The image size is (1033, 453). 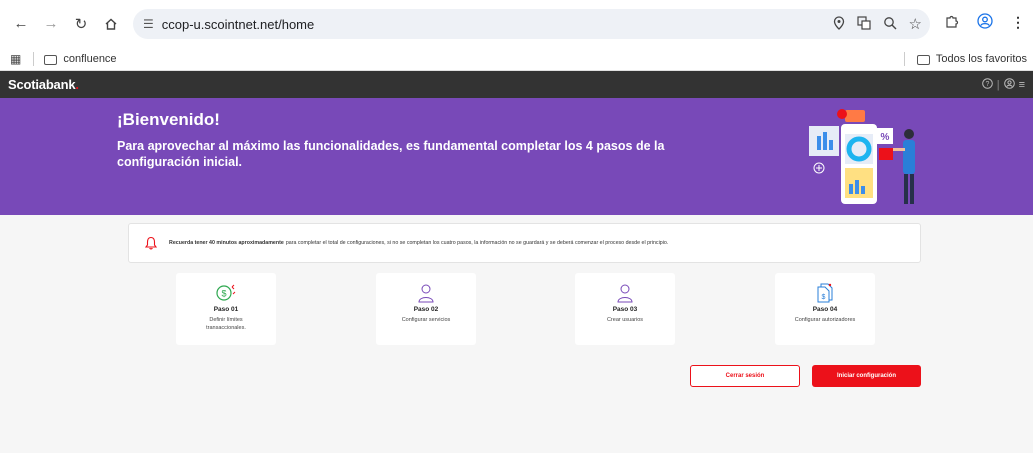 What do you see at coordinates (111, 24) in the screenshot?
I see `home-icon` at bounding box center [111, 24].